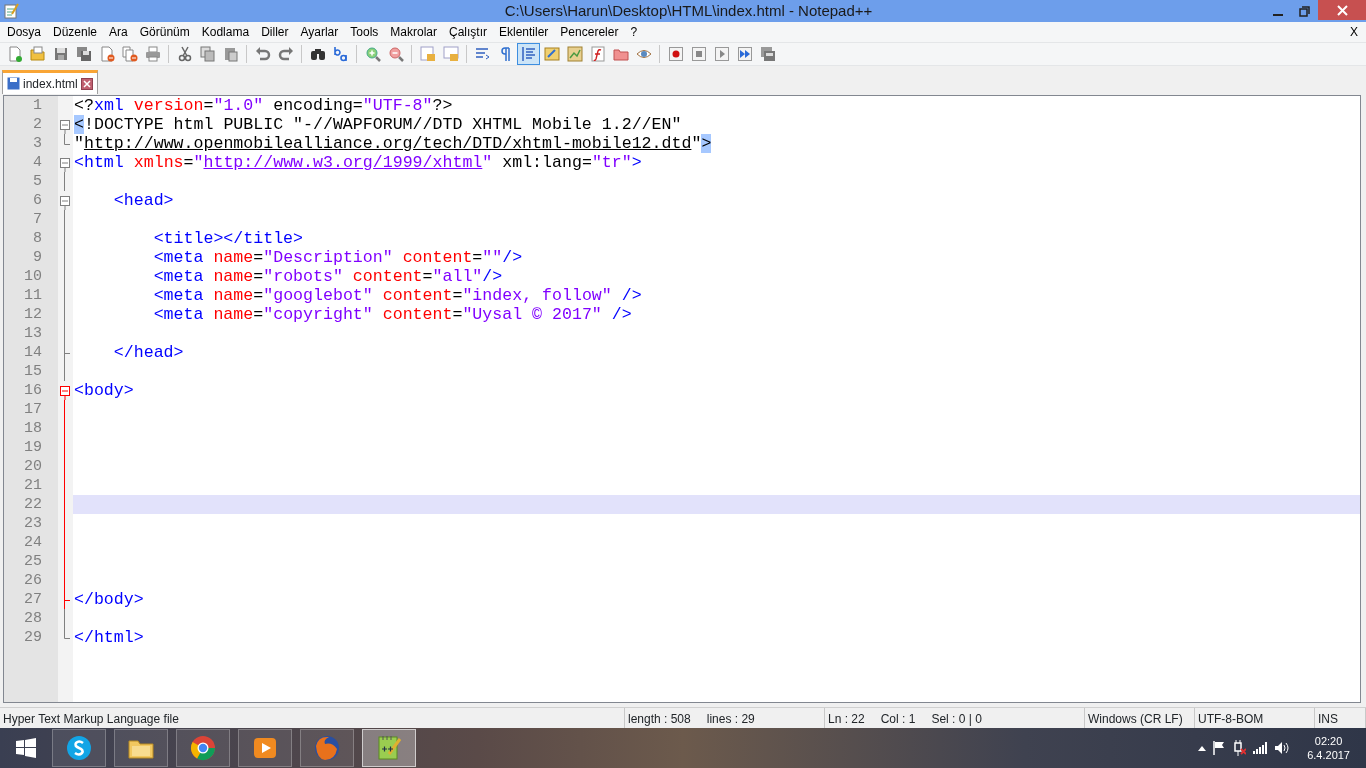  What do you see at coordinates (83, 54) in the screenshot?
I see `floppy-disks-icon` at bounding box center [83, 54].